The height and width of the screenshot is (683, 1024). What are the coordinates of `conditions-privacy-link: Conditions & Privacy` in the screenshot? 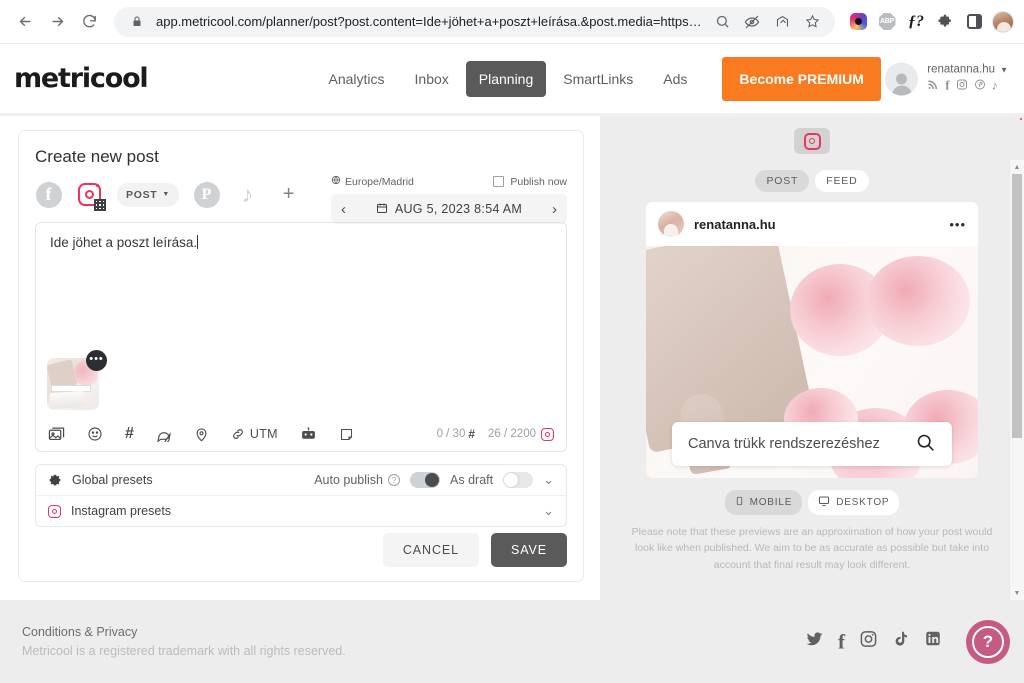 It's located at (184, 632).